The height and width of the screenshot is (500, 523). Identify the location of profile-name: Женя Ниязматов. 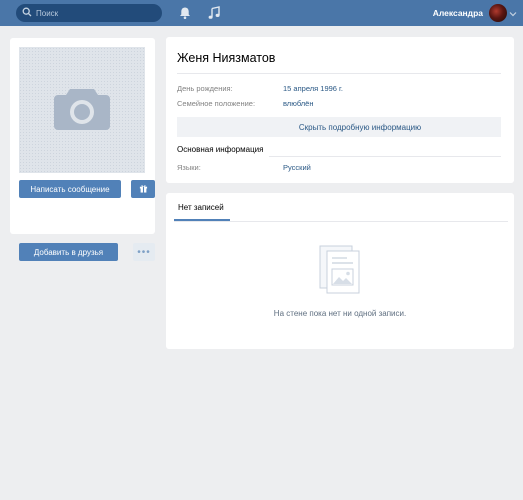
(226, 58).